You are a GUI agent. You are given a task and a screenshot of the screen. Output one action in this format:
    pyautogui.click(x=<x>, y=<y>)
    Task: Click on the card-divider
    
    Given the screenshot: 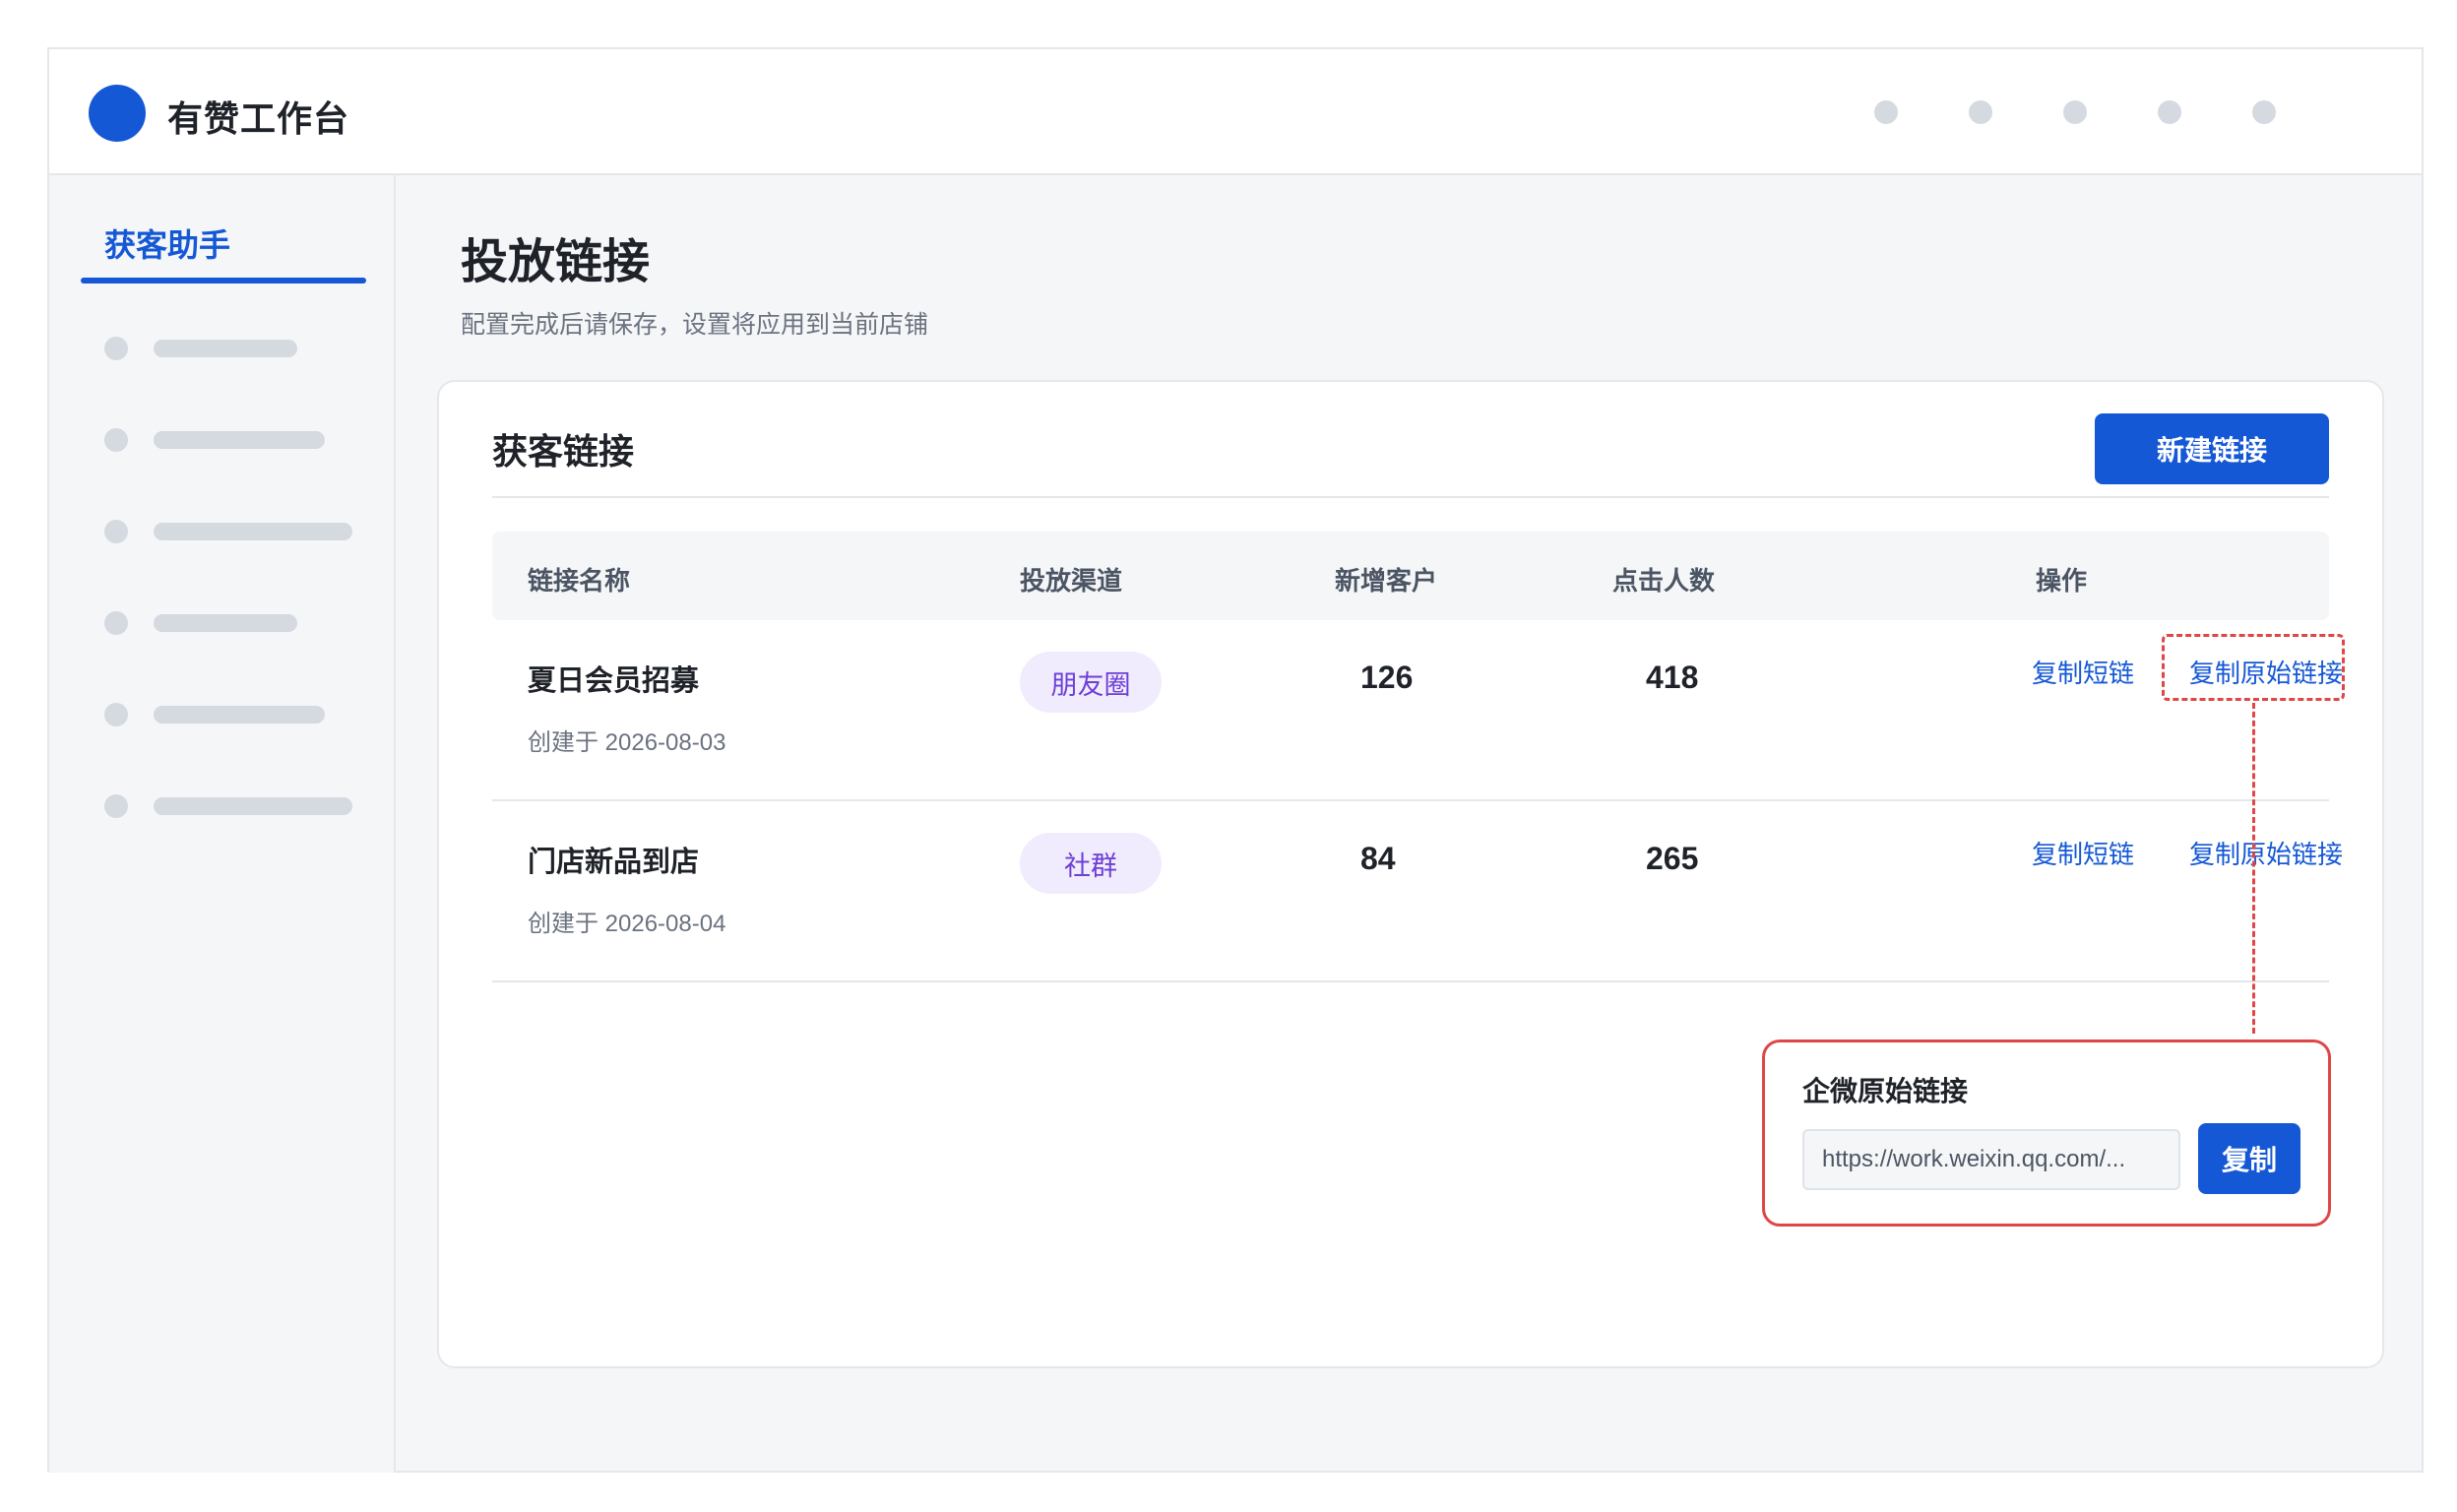 What is the action you would take?
    pyautogui.click(x=1410, y=497)
    